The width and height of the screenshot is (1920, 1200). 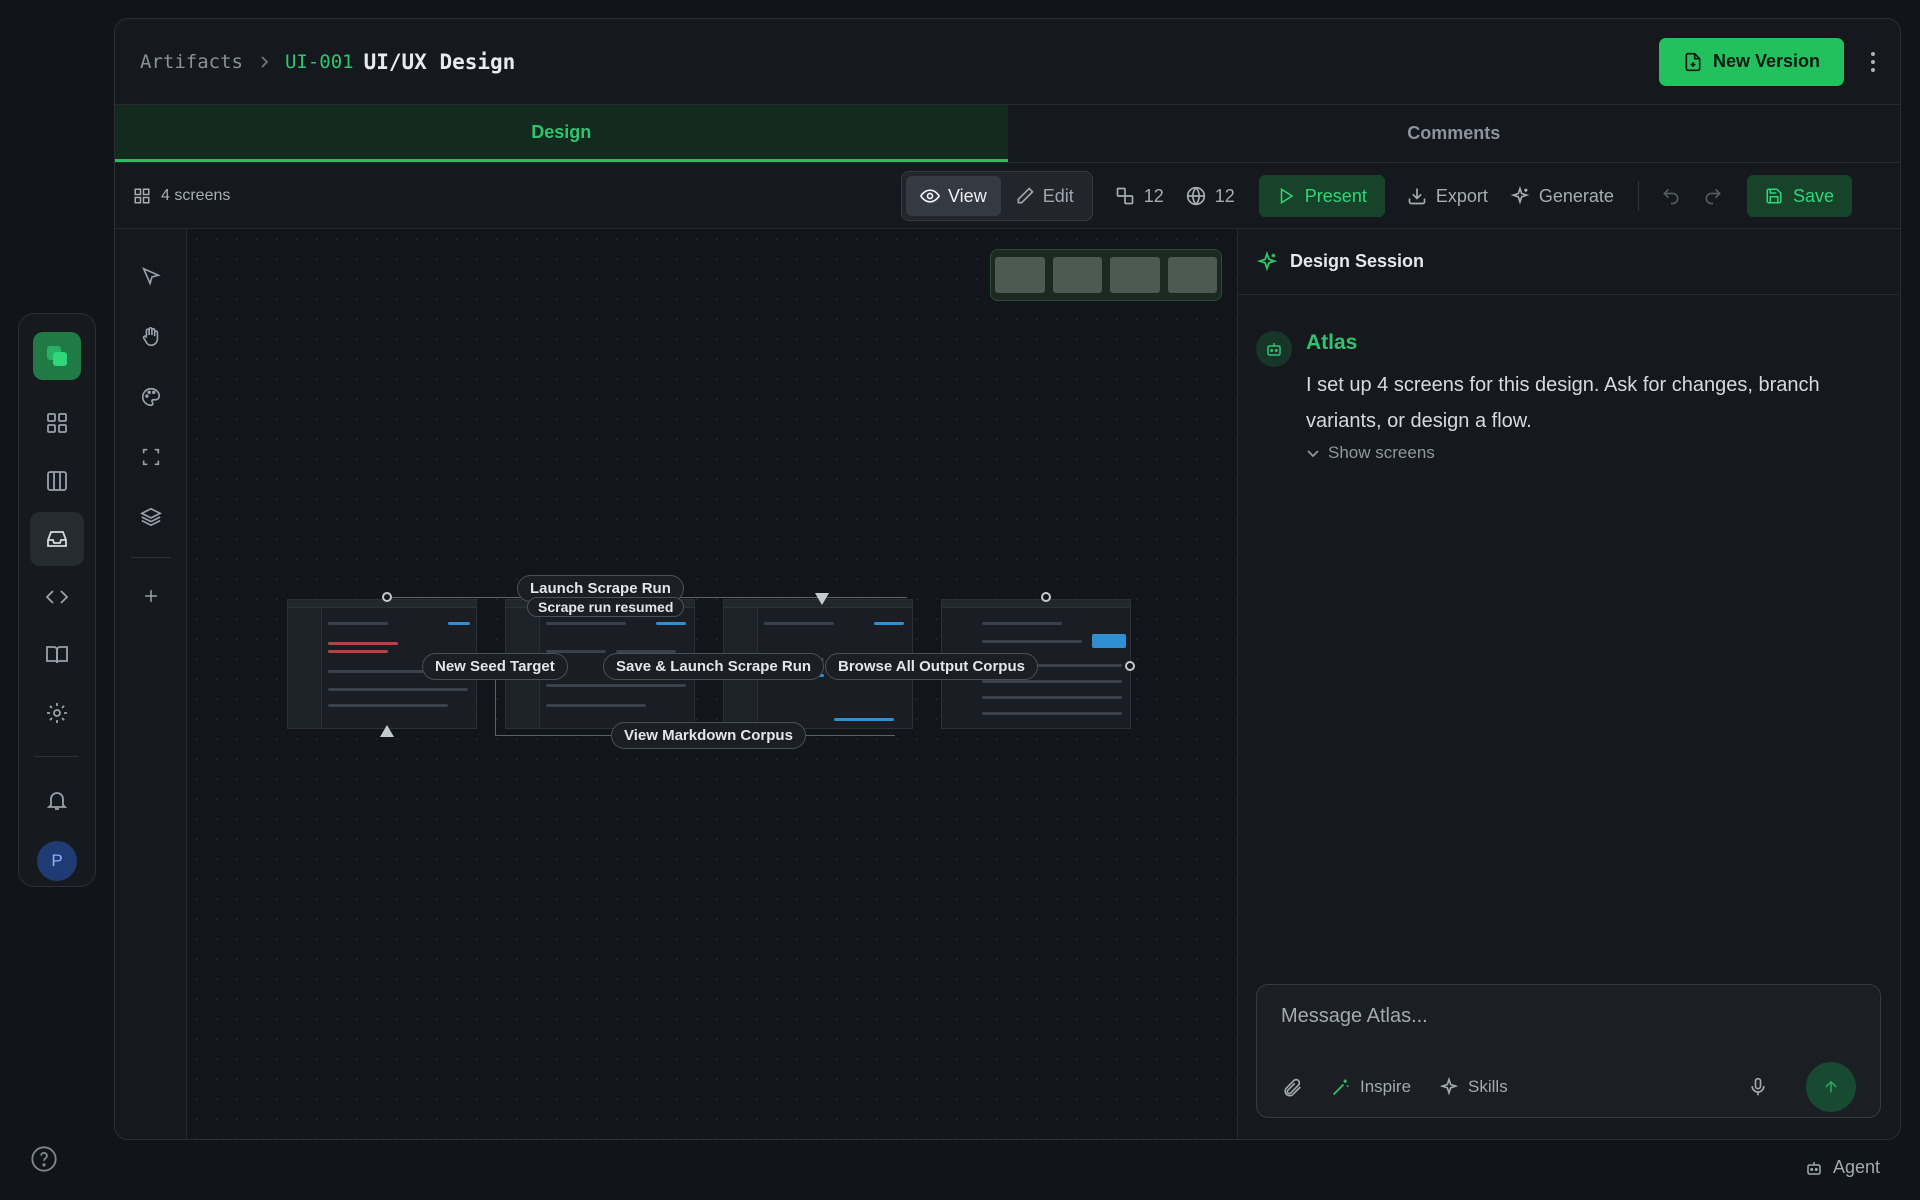 I want to click on flow-label: Browse All Output Corpus, so click(x=931, y=666).